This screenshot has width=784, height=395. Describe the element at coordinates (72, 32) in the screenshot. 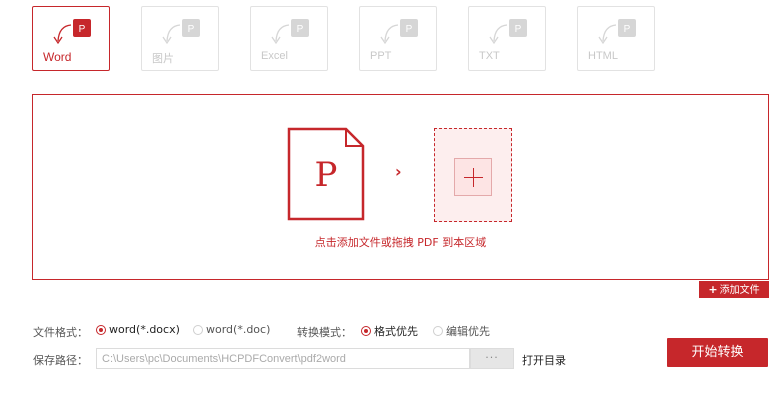

I see `pdf-to-word-icon: P` at that location.